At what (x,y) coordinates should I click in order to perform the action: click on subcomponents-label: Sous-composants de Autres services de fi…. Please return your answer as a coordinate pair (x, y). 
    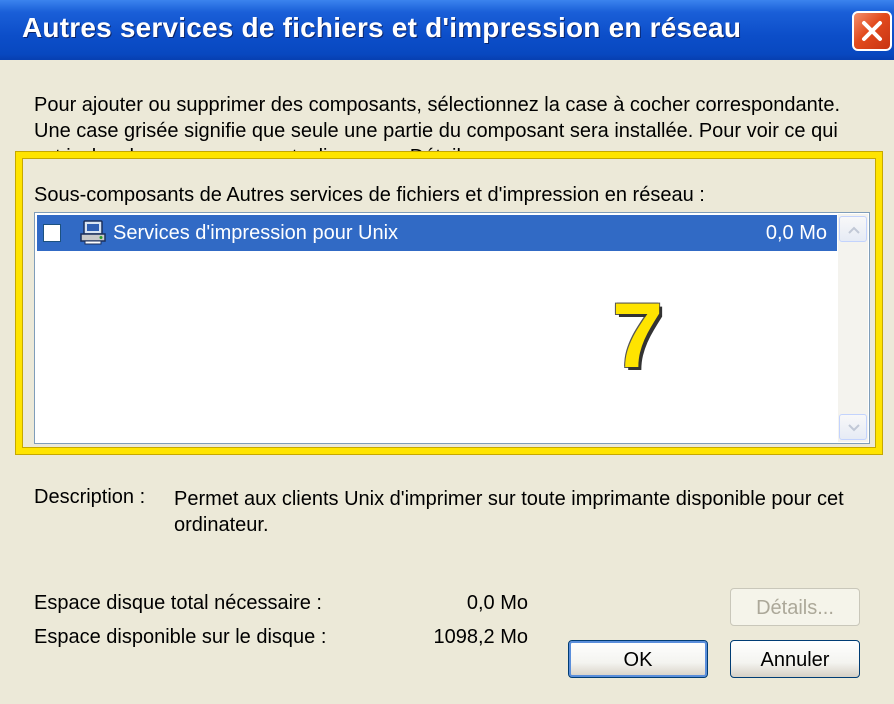
    Looking at the image, I should click on (369, 195).